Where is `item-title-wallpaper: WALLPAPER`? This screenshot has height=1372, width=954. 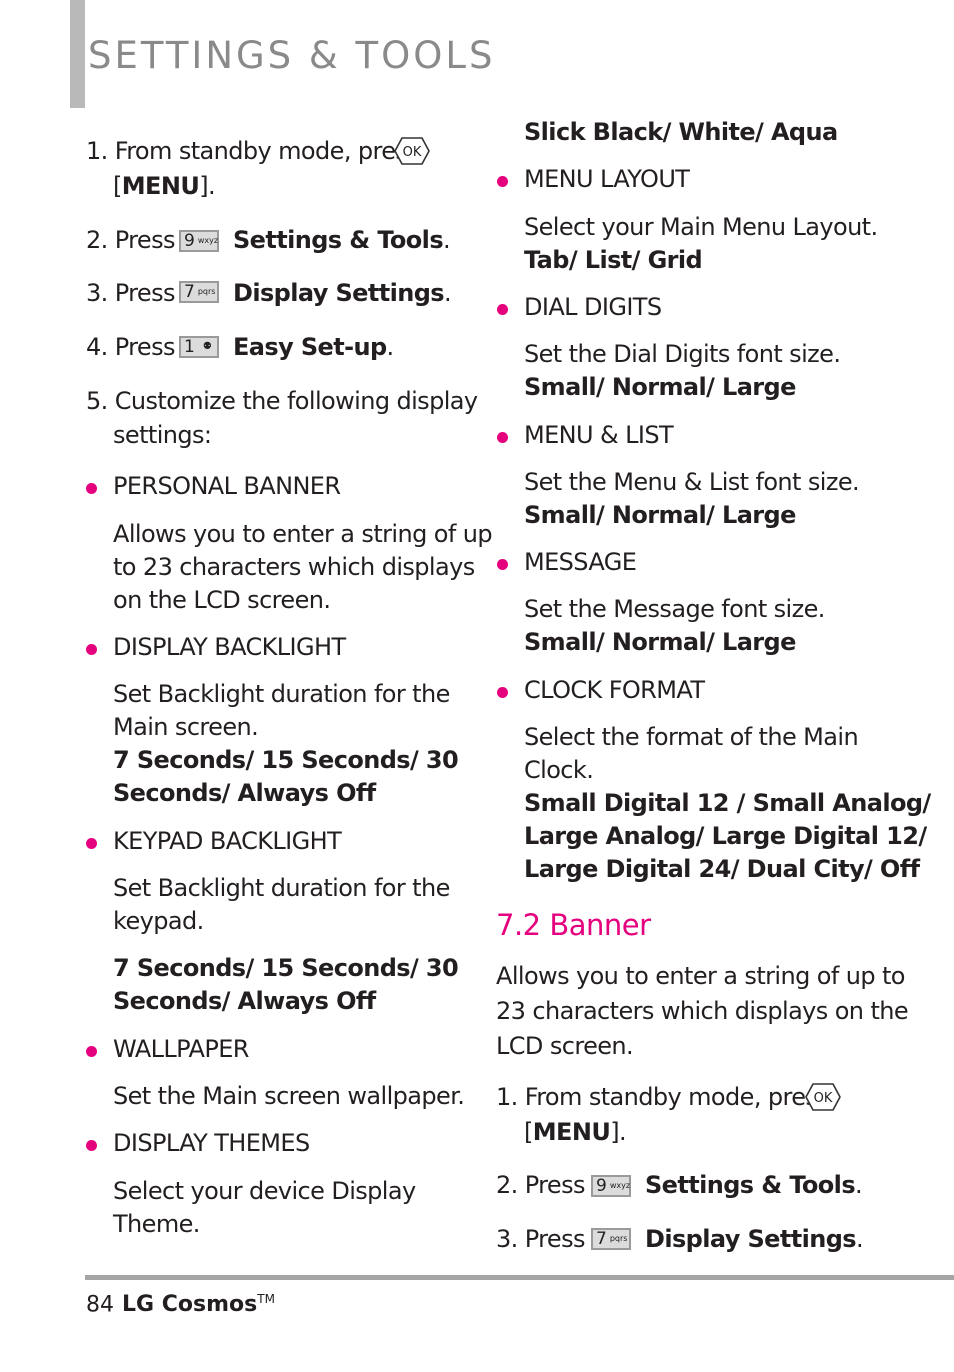 item-title-wallpaper: WALLPAPER is located at coordinates (181, 1049).